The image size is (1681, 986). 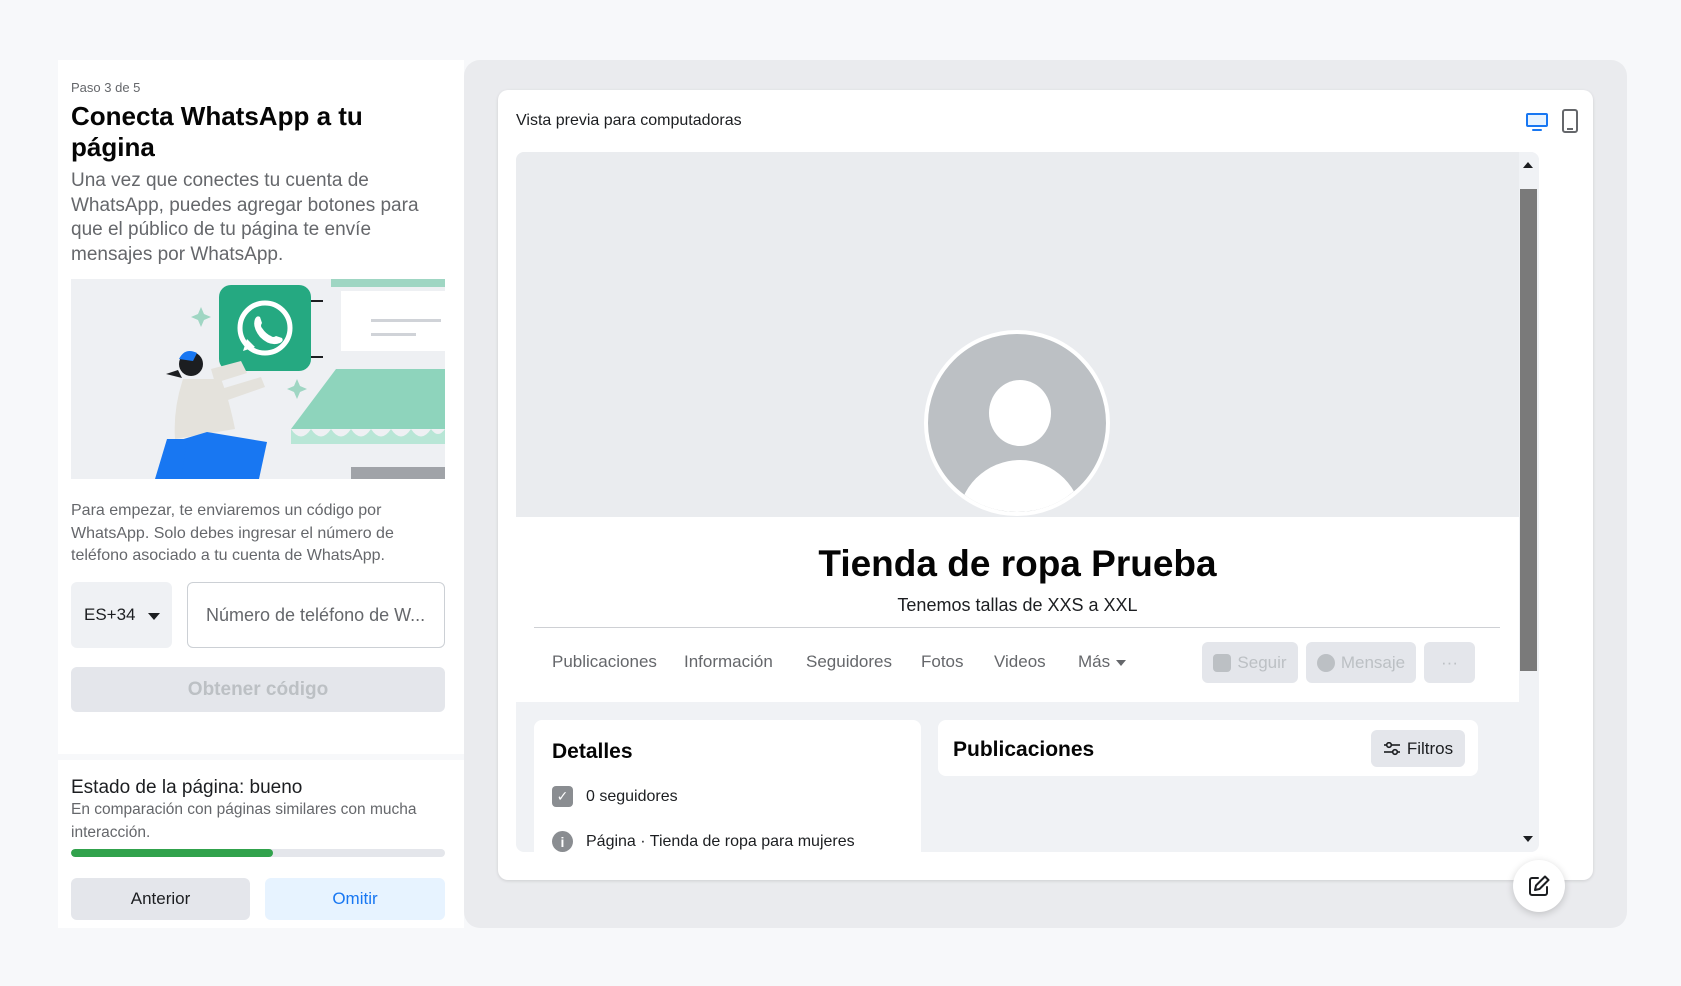 What do you see at coordinates (1094, 661) in the screenshot?
I see `tab-mas-label: Más` at bounding box center [1094, 661].